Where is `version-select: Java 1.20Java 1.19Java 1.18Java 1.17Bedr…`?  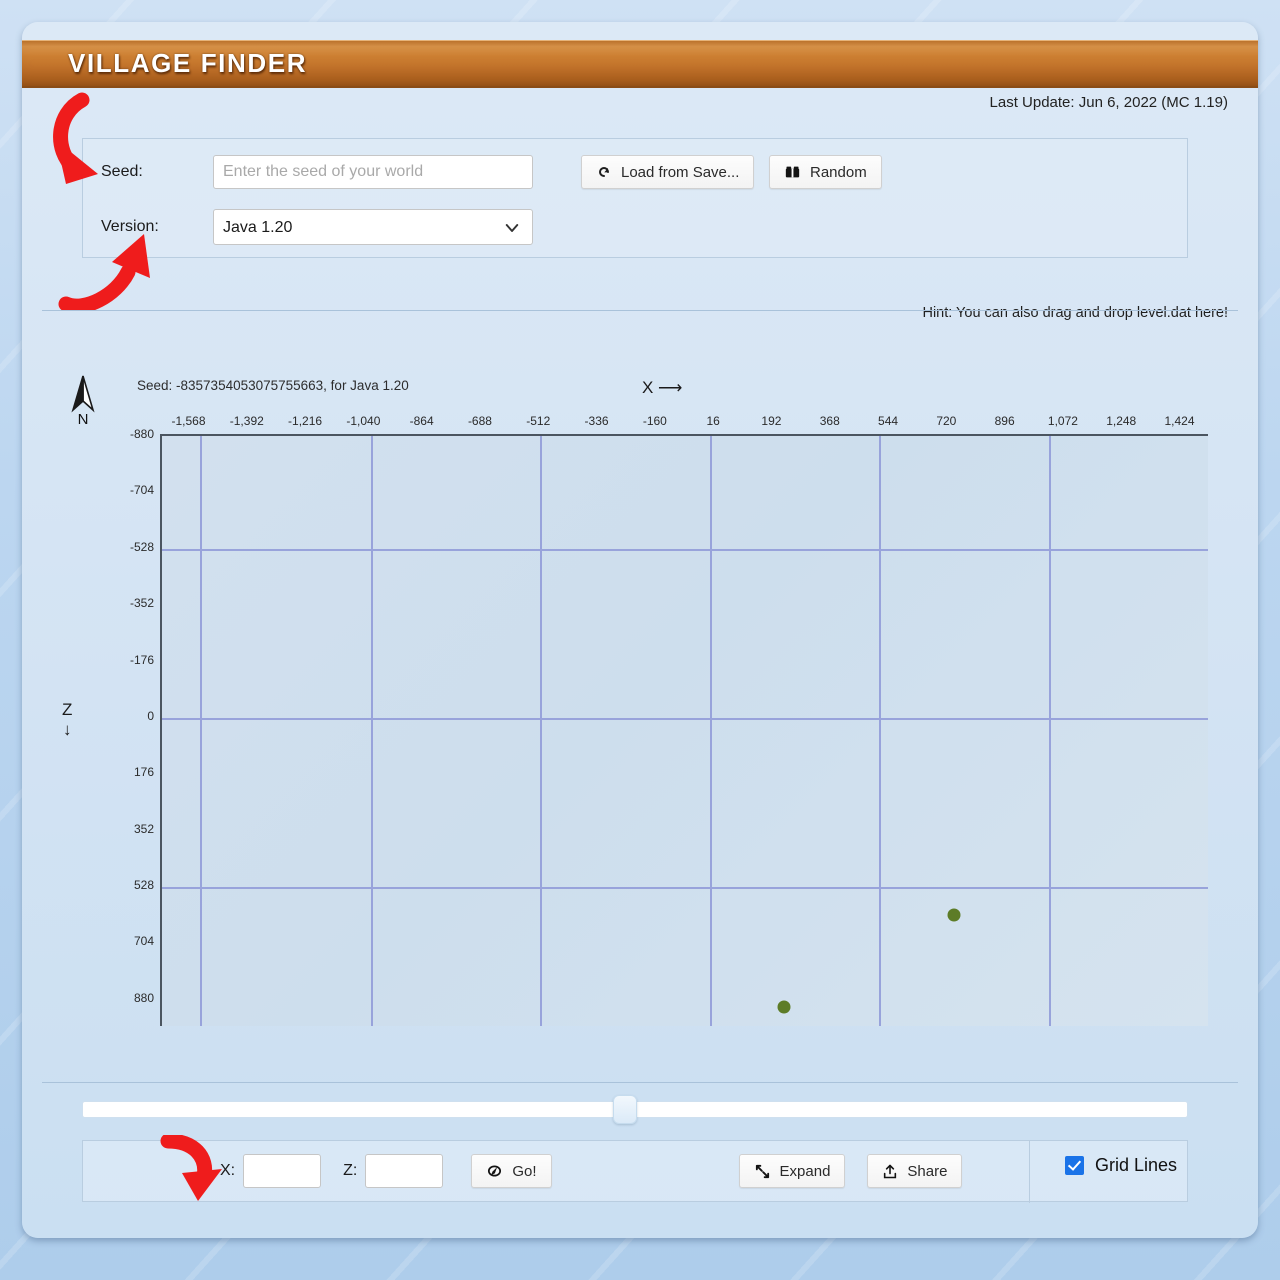
version-select: Java 1.20Java 1.19Java 1.18Java 1.17Bedr… is located at coordinates (373, 227).